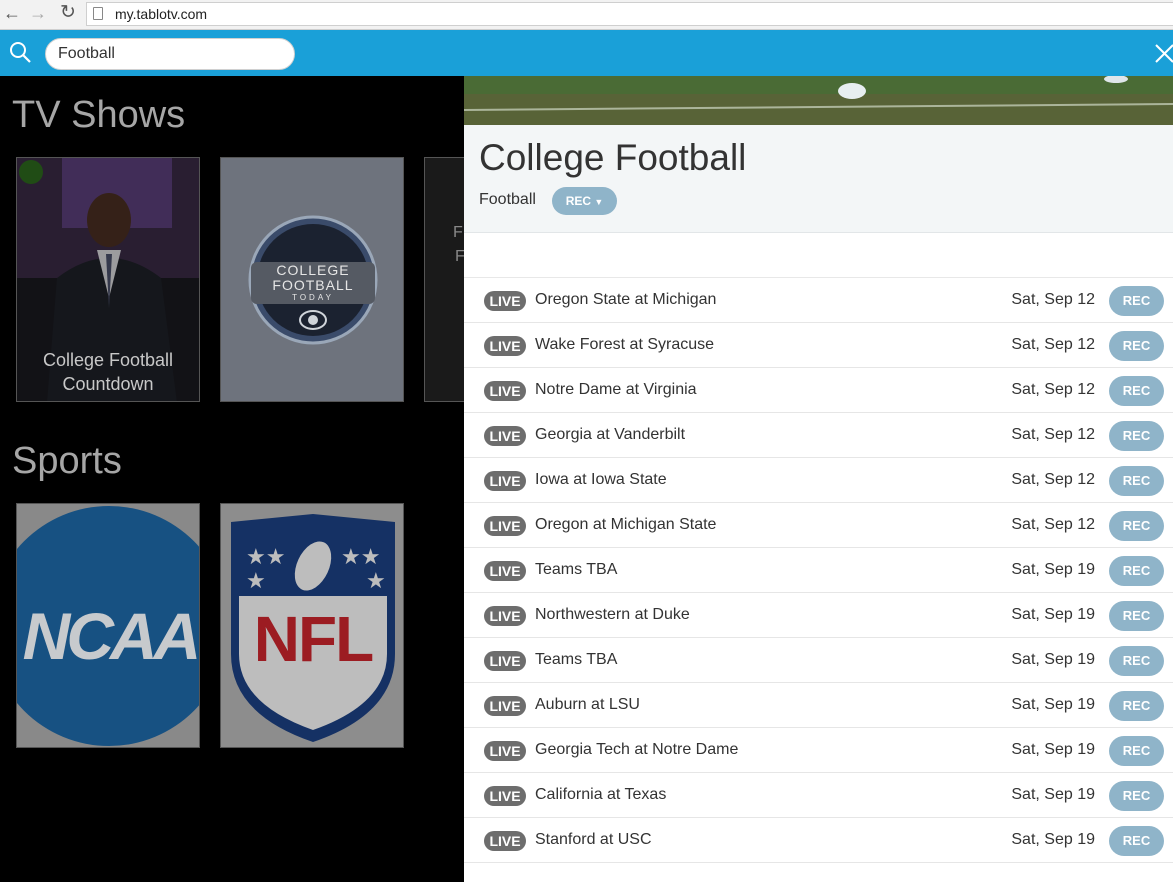 This screenshot has height=882, width=1173. What do you see at coordinates (612, 614) in the screenshot?
I see `episode-title: Northwestern at Duke` at bounding box center [612, 614].